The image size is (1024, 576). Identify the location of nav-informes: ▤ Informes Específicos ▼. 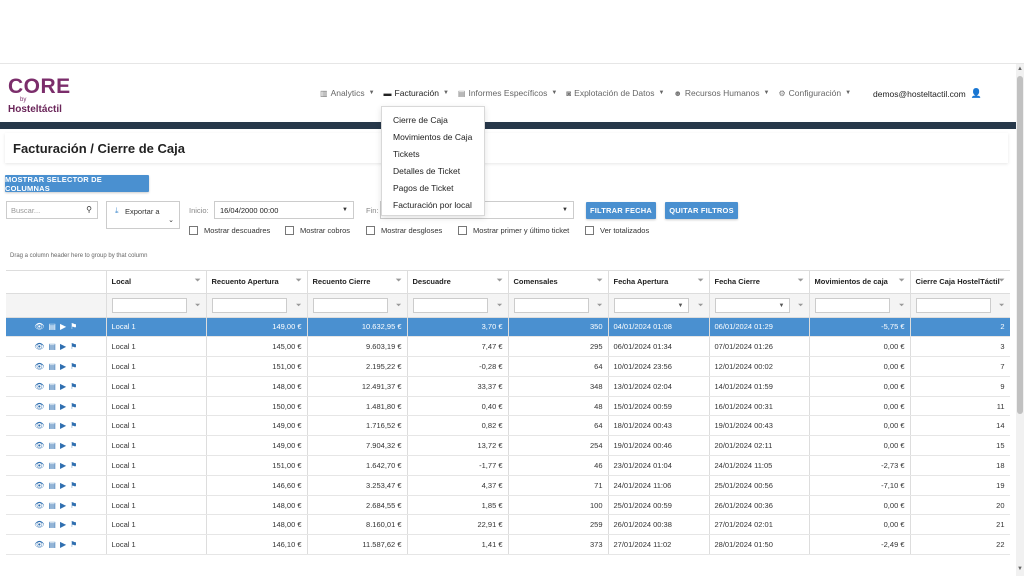
(507, 93).